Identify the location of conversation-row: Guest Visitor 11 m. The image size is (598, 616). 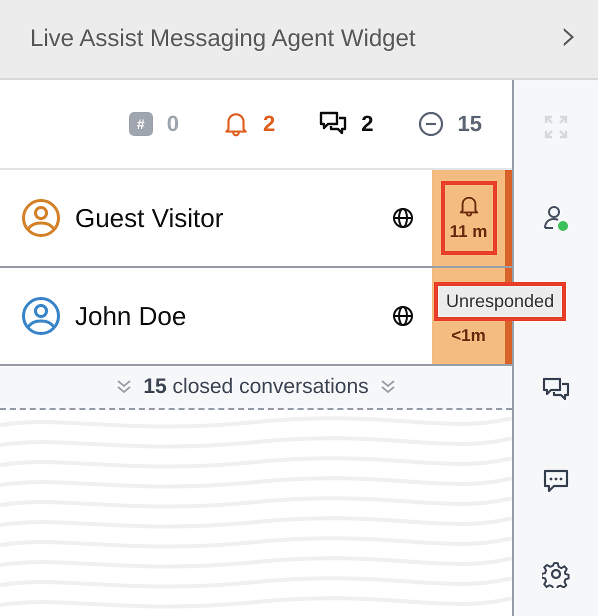
(256, 219).